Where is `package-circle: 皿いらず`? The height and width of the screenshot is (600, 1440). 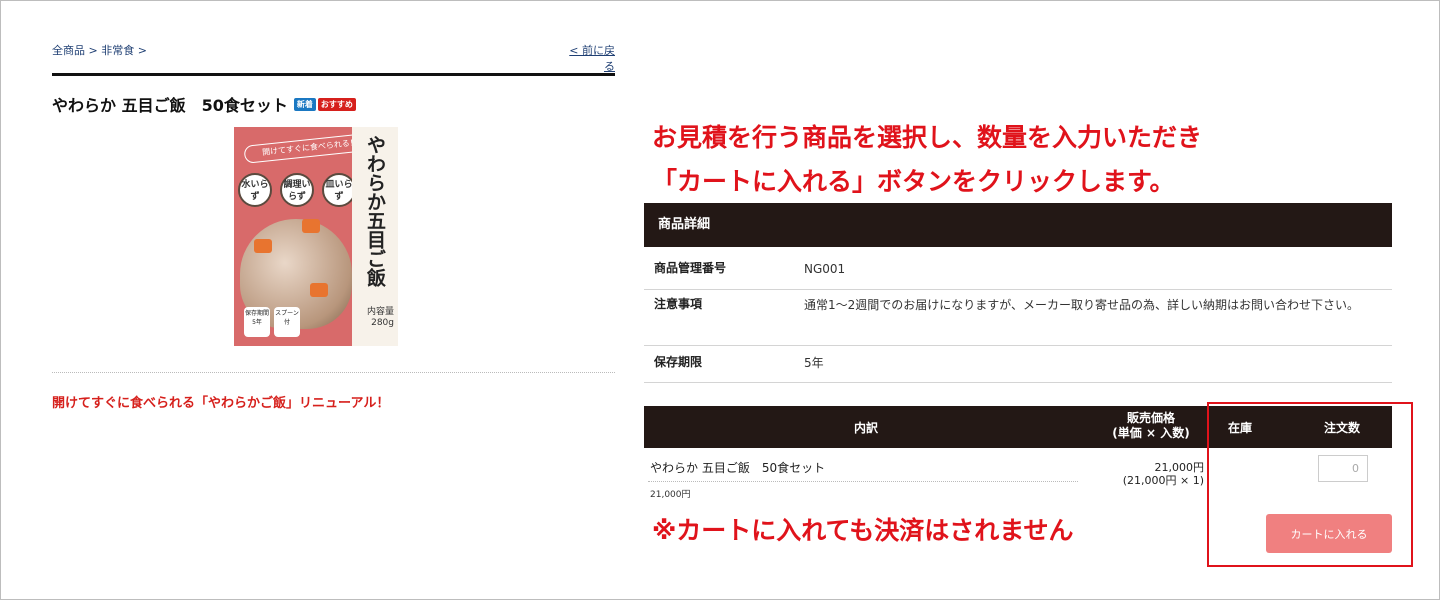
package-circle: 皿いらず is located at coordinates (339, 190).